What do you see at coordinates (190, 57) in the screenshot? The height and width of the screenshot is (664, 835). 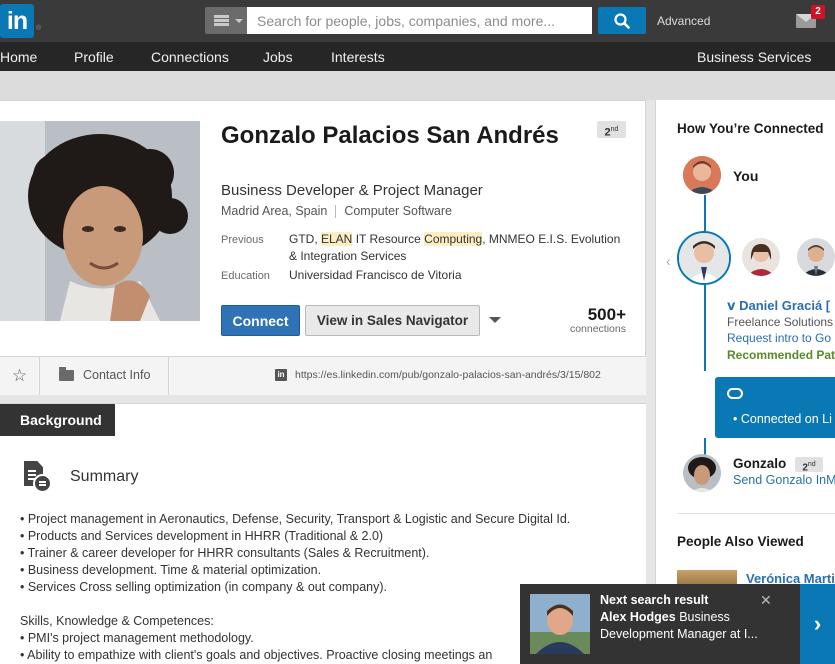 I see `nav-connections: Connections` at bounding box center [190, 57].